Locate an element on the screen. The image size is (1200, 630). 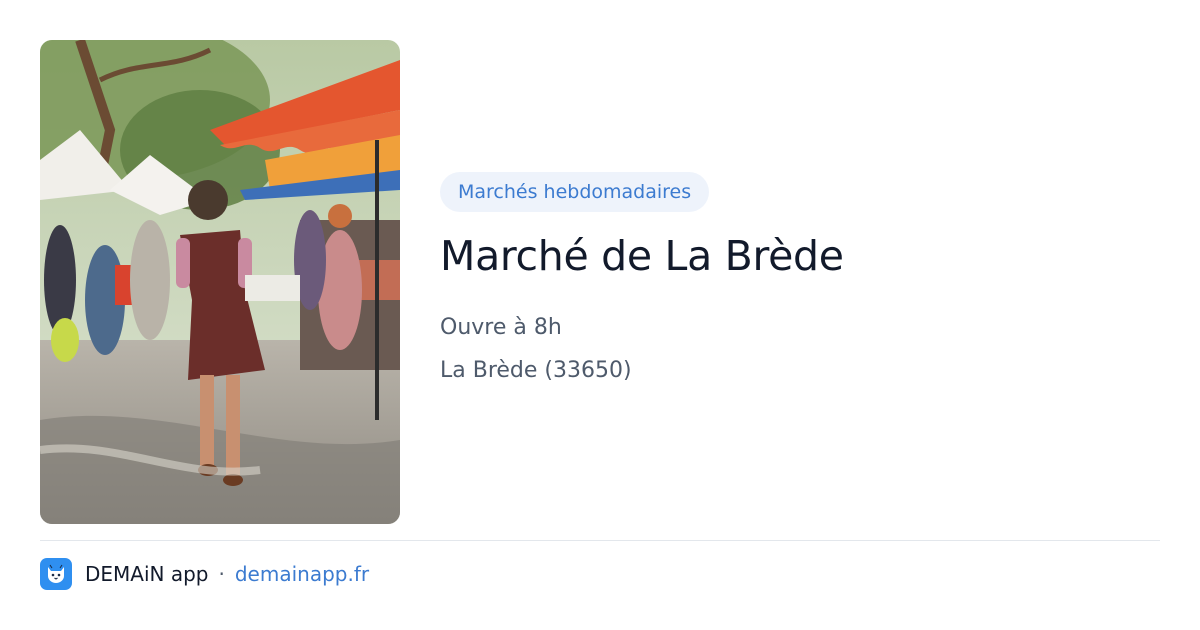
location: La Brède (33650) is located at coordinates (536, 370).